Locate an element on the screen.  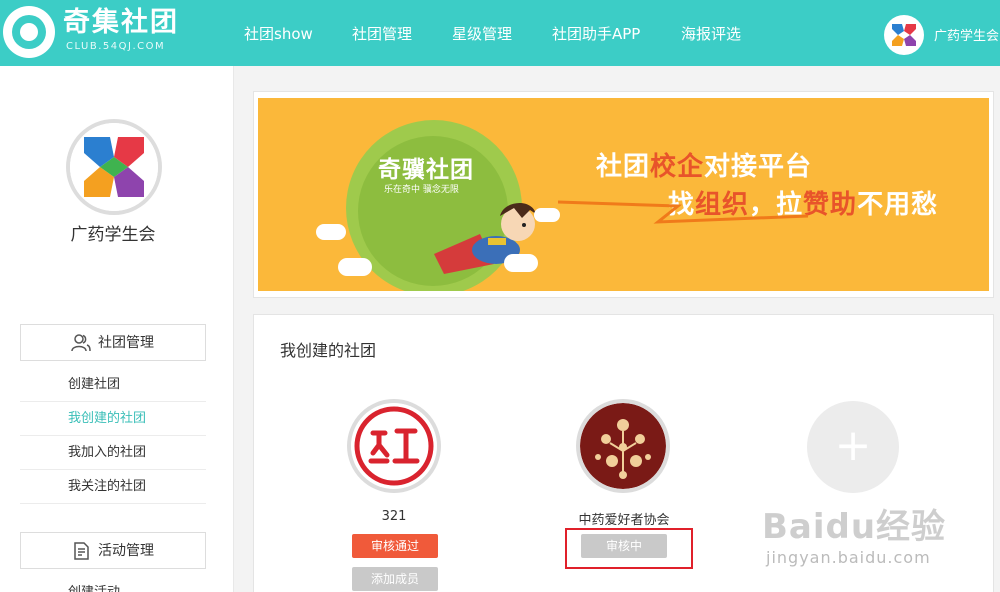
org-logo-icon is located at coordinates (114, 167).